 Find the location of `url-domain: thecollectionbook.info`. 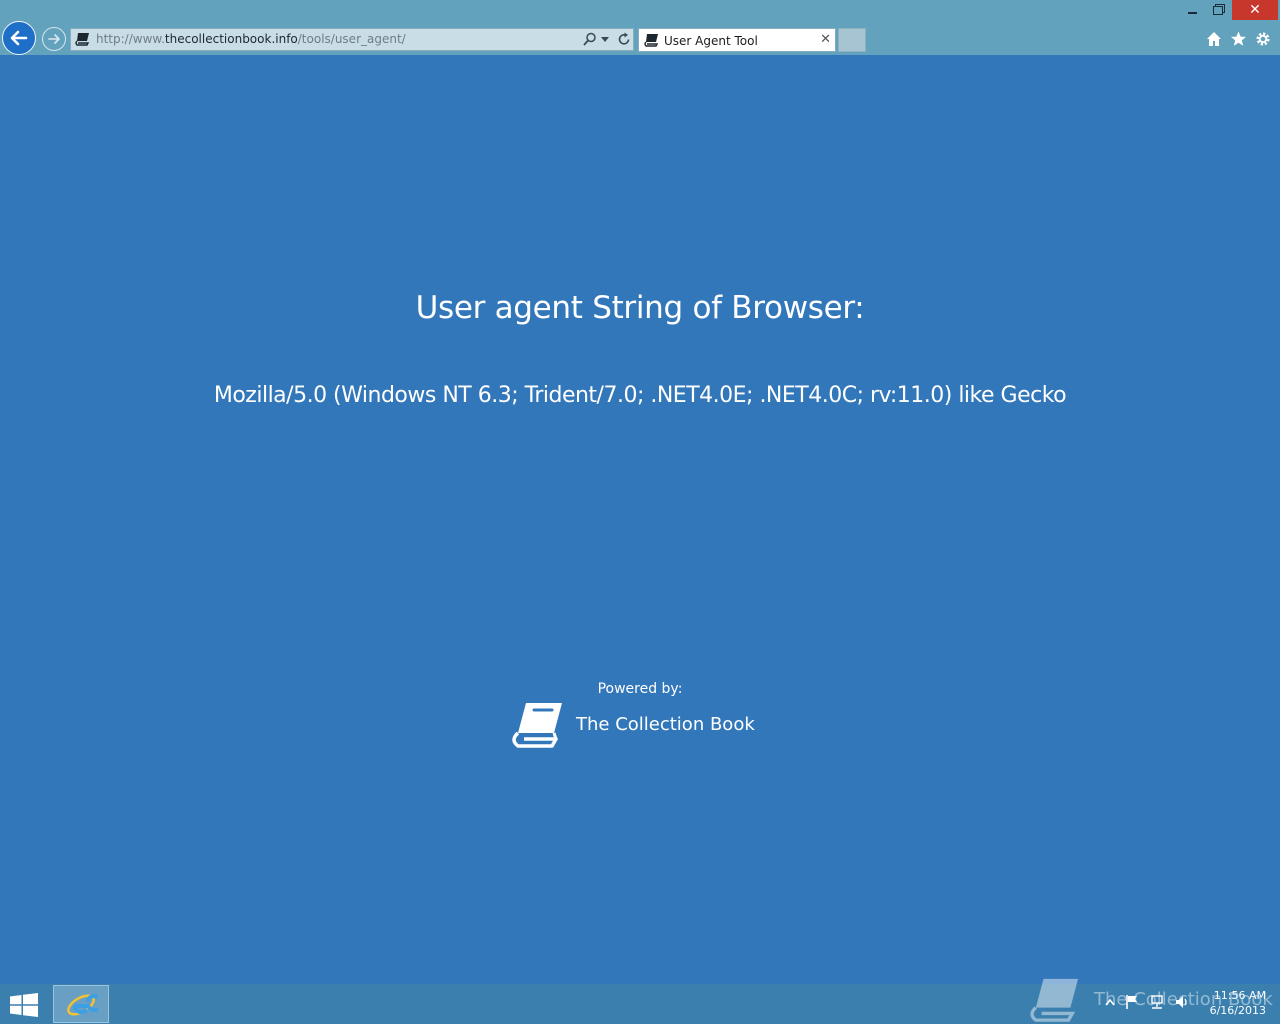

url-domain: thecollectionbook.info is located at coordinates (231, 39).